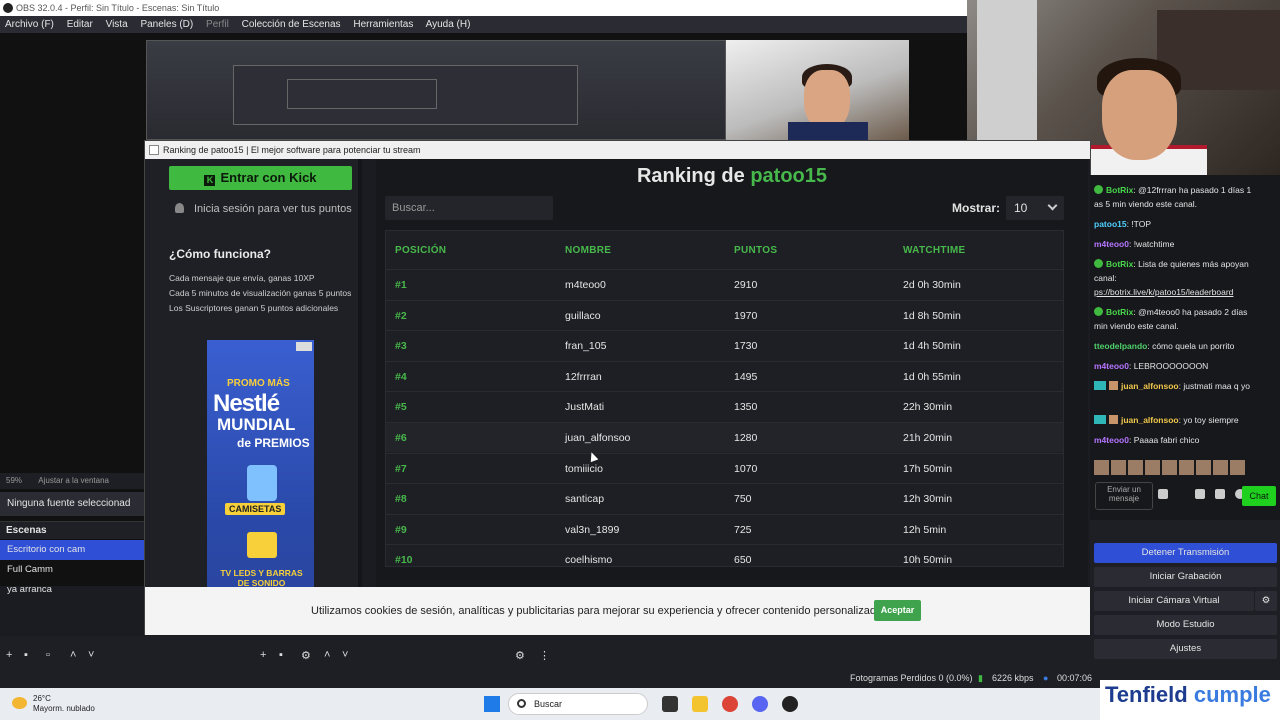  What do you see at coordinates (1185, 495) in the screenshot?
I see `chat-input-bar: Enviar un mensaje Chat` at bounding box center [1185, 495].